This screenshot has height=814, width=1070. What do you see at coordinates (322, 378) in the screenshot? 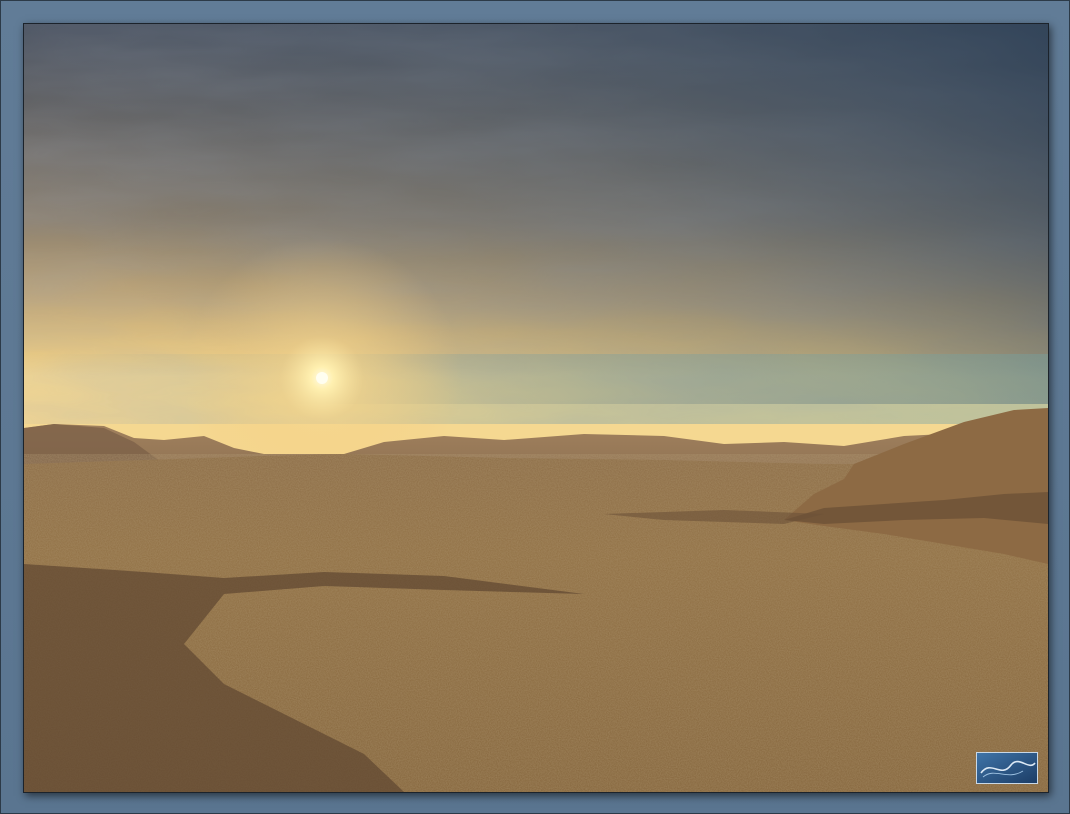
I see `sun-core` at bounding box center [322, 378].